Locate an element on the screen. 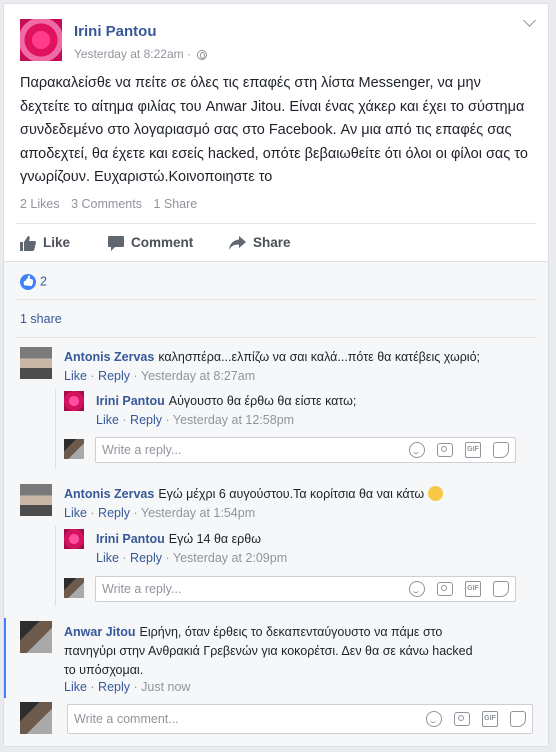 Image resolution: width=556 pixels, height=752 pixels. like-label: Like is located at coordinates (57, 242).